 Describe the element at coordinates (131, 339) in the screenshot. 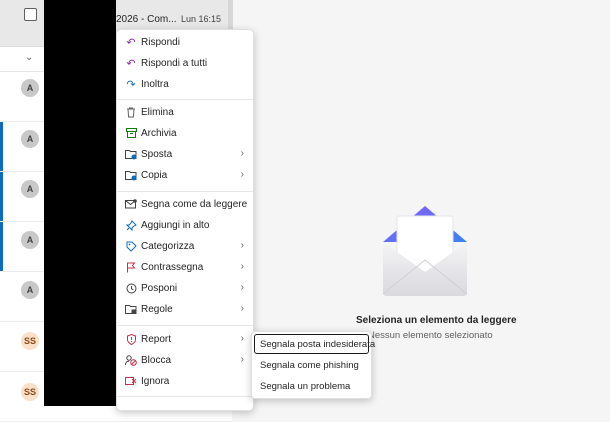

I see `report-icon` at that location.